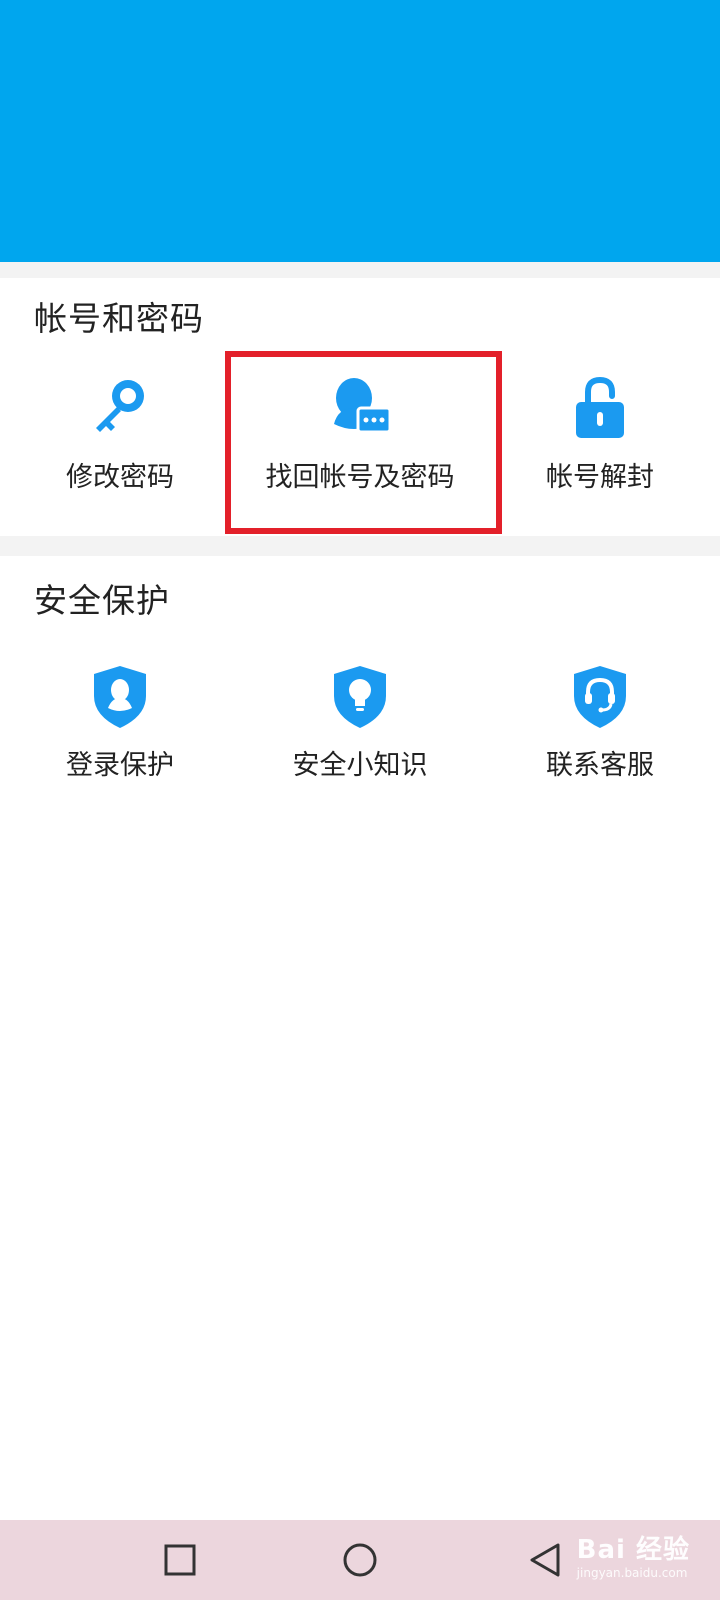 Image resolution: width=720 pixels, height=1600 pixels. Describe the element at coordinates (360, 447) in the screenshot. I see `recover-account-button: 找回帐号及密码` at that location.